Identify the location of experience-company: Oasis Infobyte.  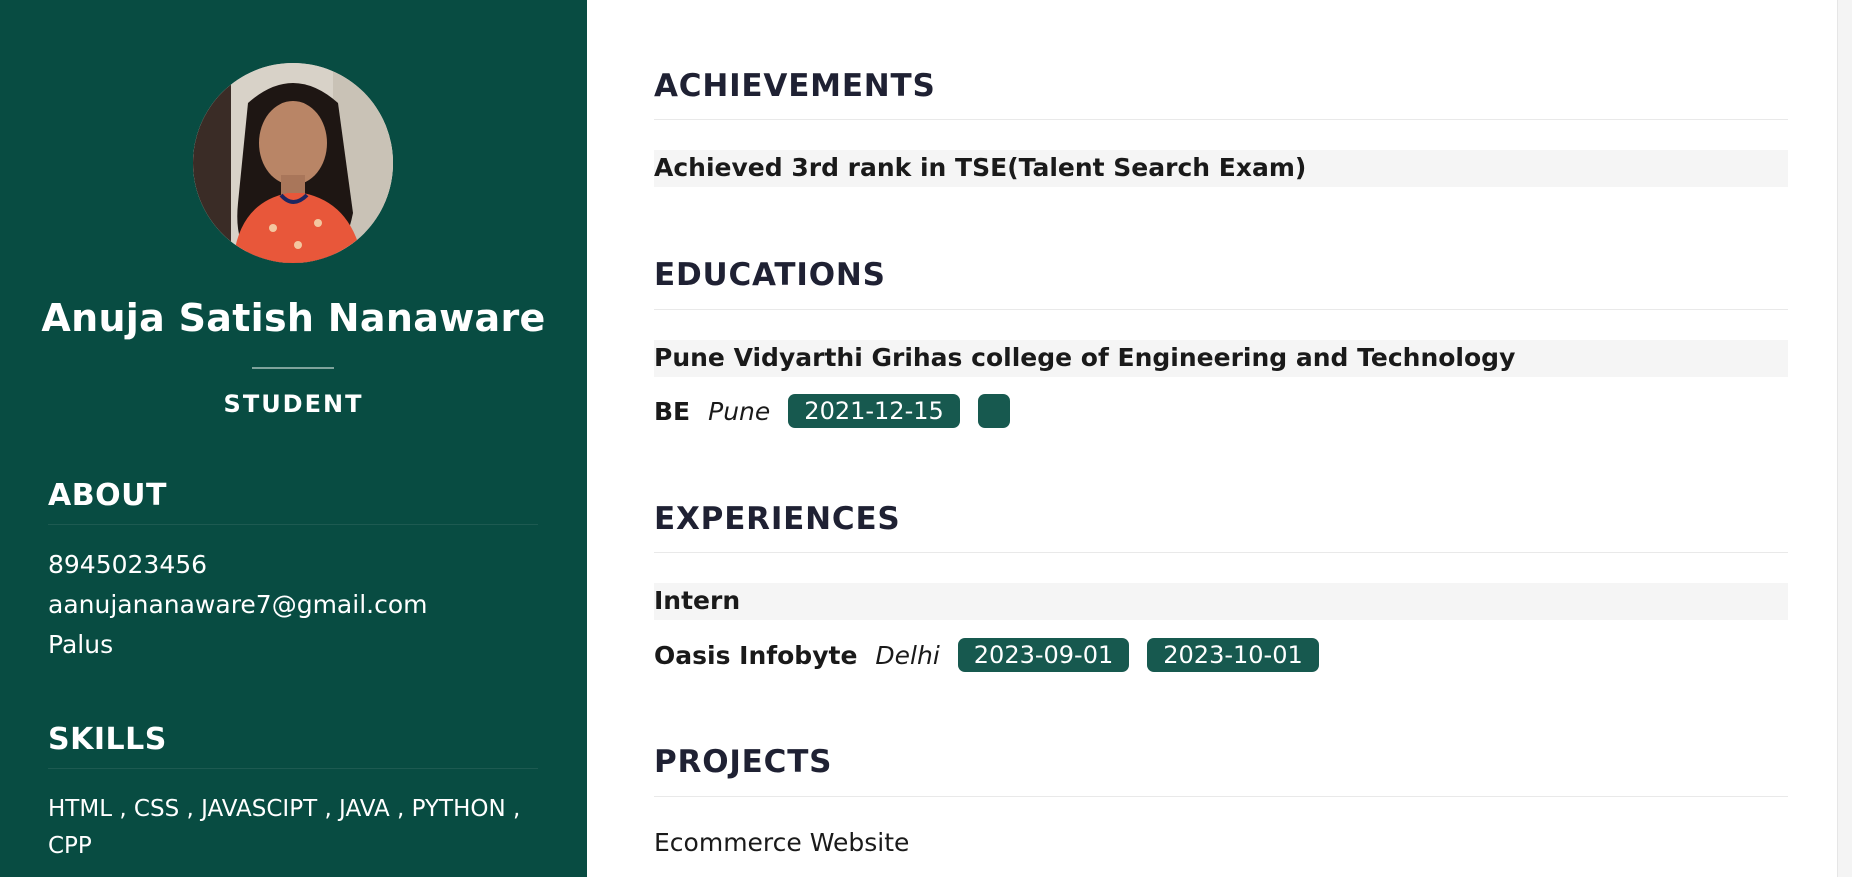
(756, 655).